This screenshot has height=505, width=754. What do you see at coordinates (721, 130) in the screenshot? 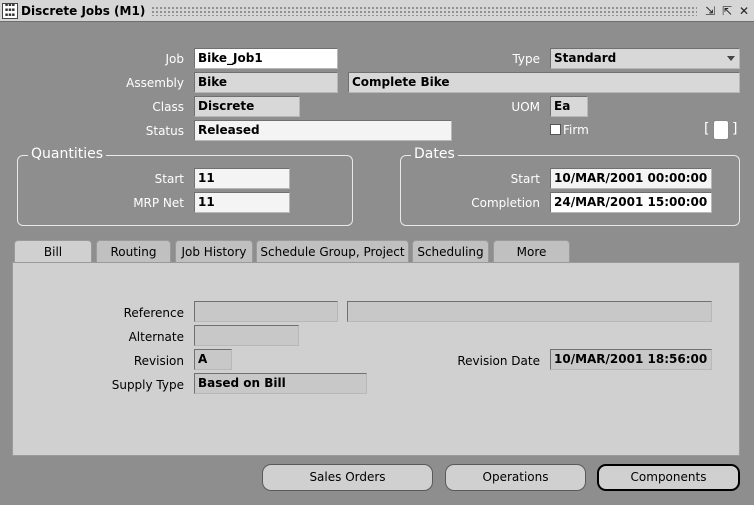
I see `descriptive-flexfield` at bounding box center [721, 130].